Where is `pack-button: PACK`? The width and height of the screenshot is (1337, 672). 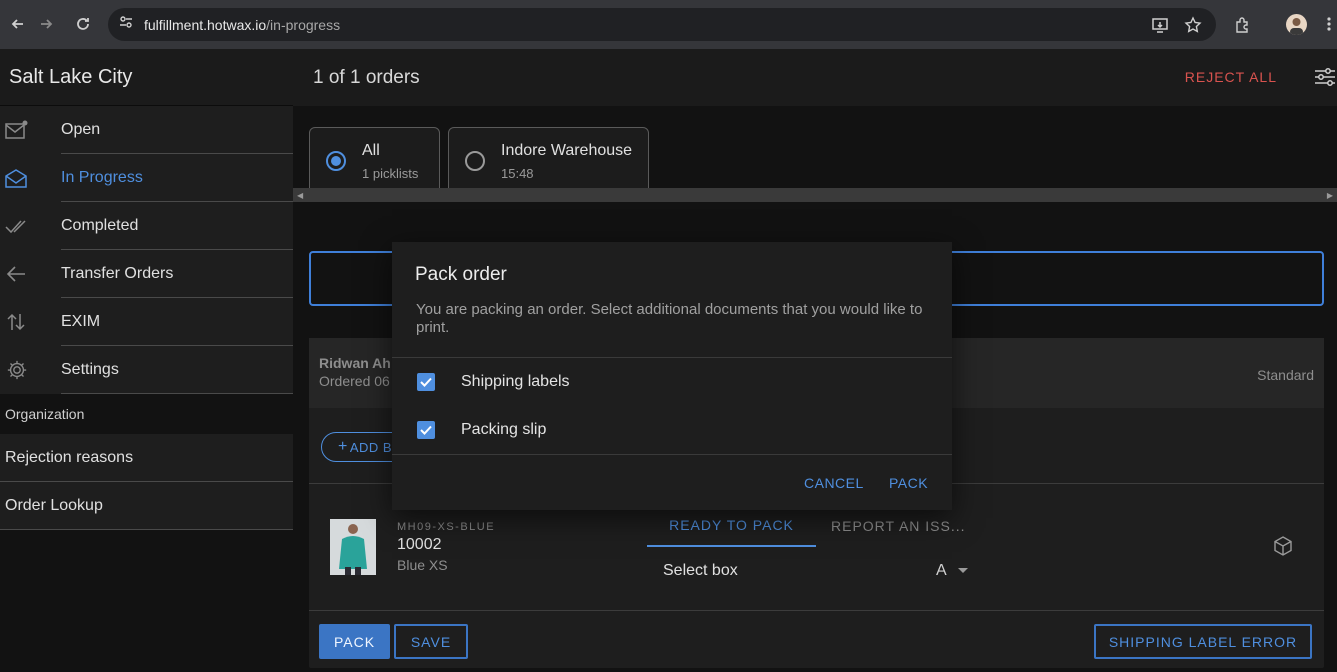 pack-button: PACK is located at coordinates (354, 641).